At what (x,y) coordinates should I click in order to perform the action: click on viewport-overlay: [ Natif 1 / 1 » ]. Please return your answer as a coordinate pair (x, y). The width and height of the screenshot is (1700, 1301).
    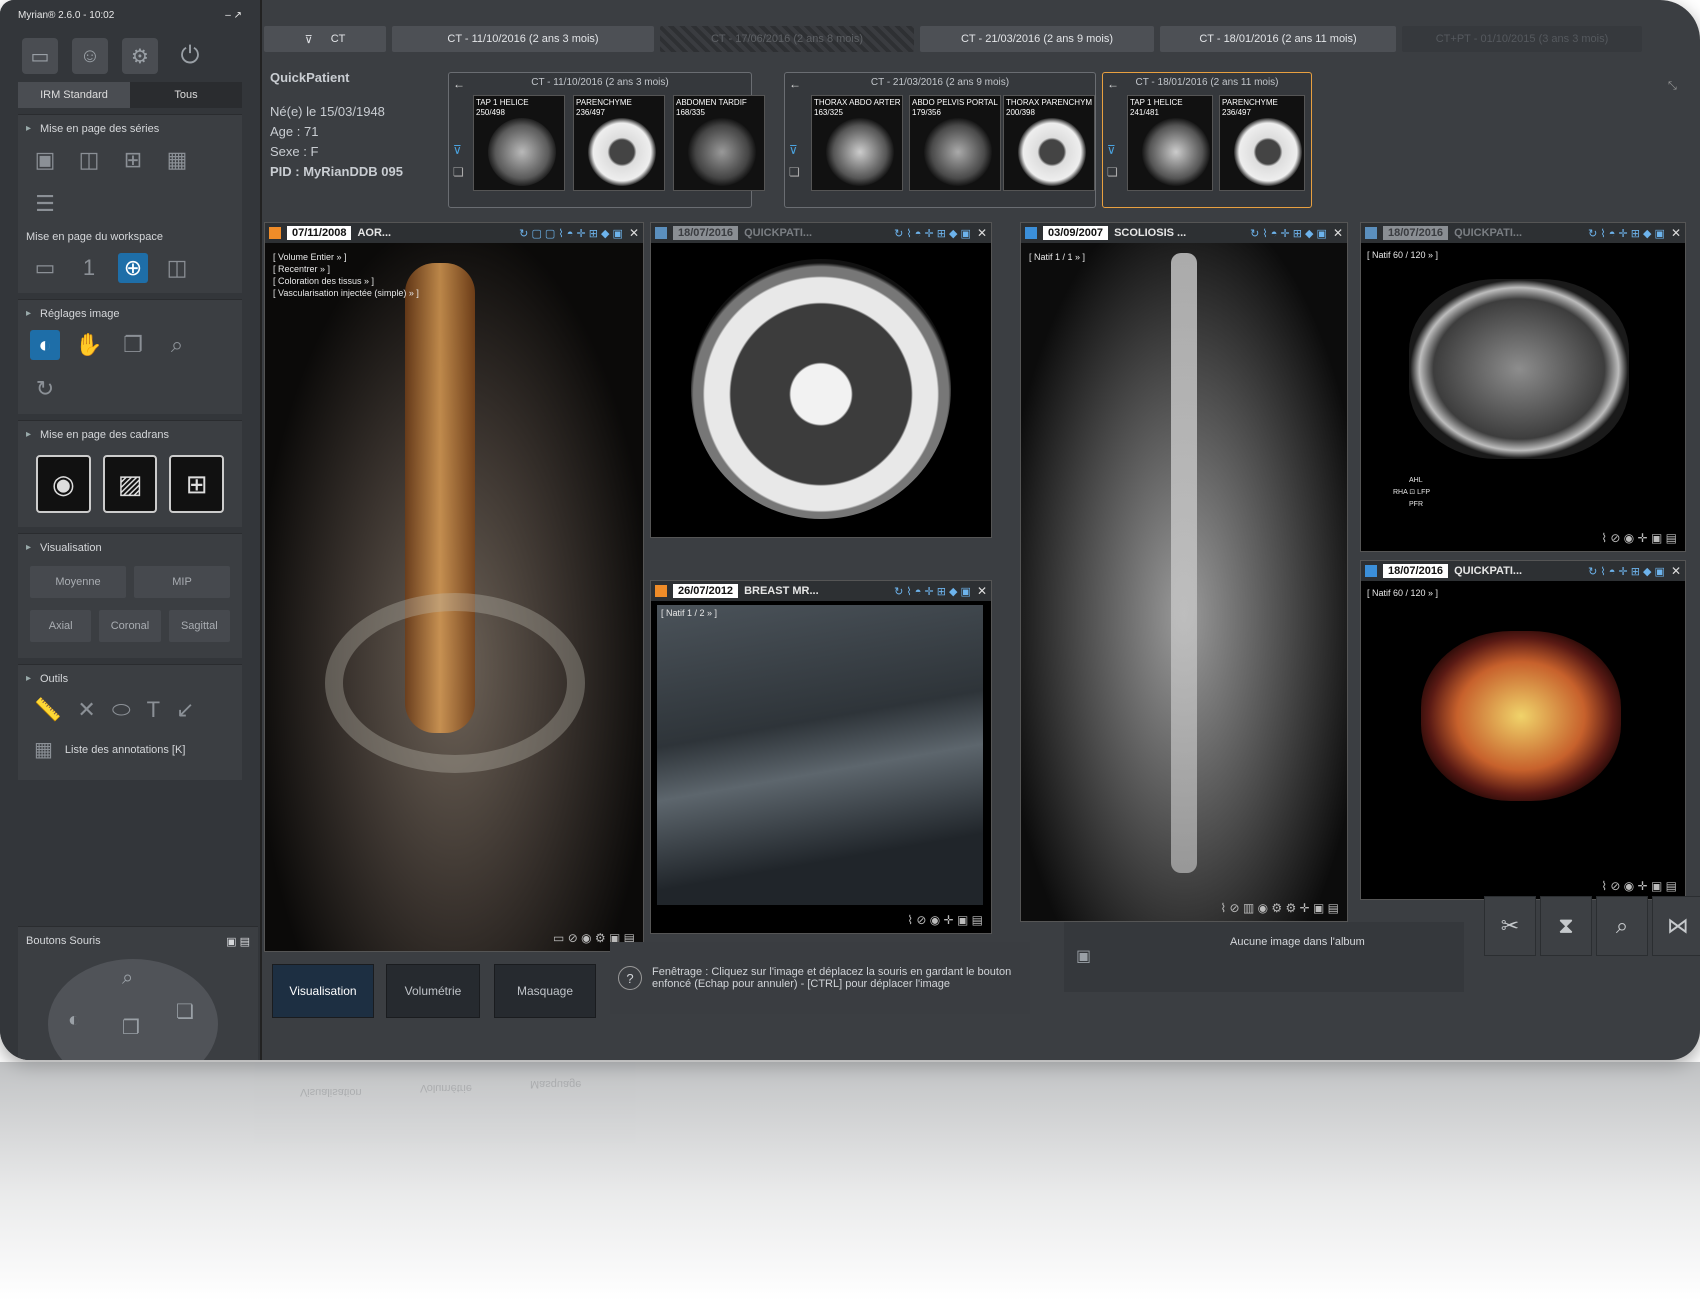
    Looking at the image, I should click on (1057, 257).